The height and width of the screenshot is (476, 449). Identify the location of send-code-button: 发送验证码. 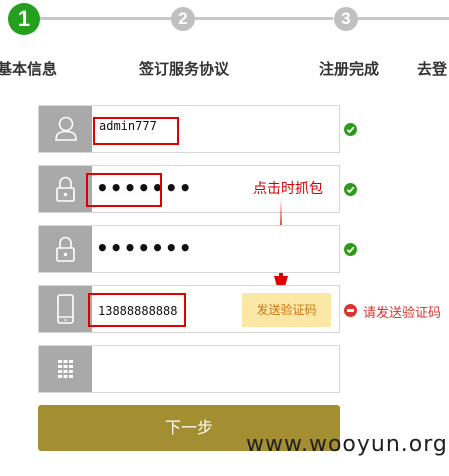
(286, 310).